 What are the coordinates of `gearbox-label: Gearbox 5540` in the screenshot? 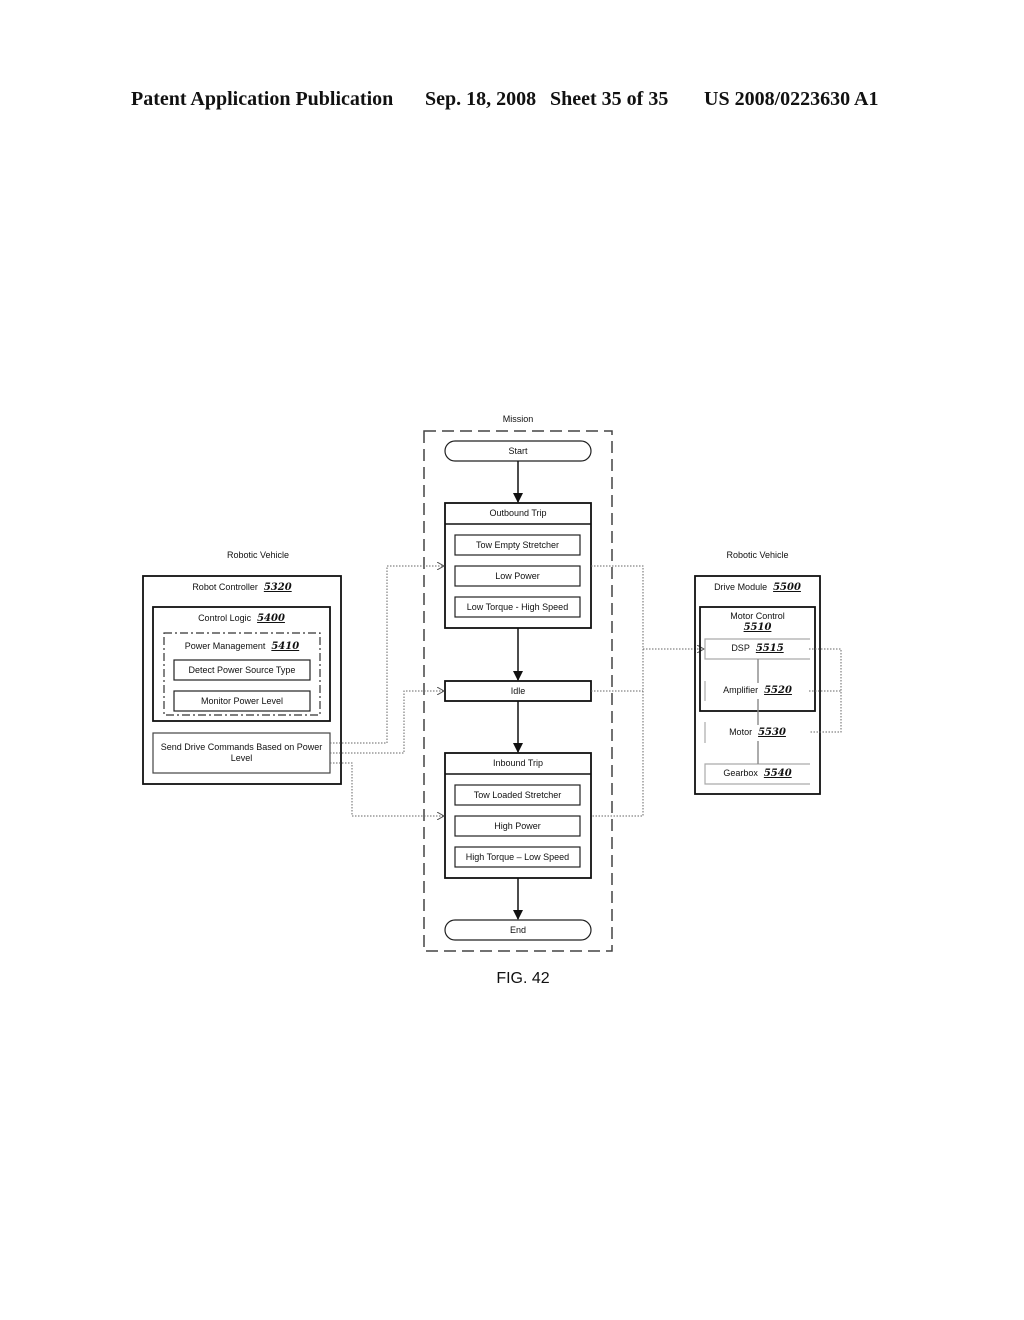 It's located at (757, 773).